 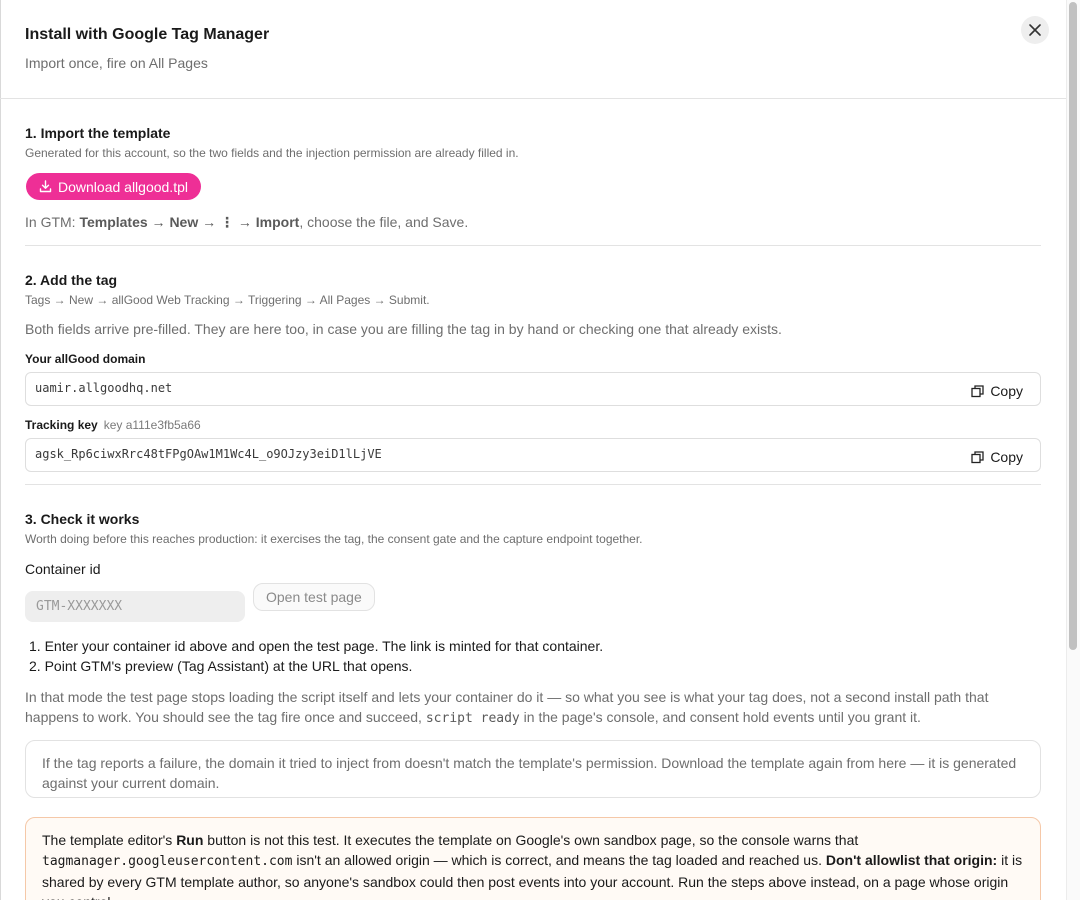 I want to click on key-field-label-text: Tracking key, so click(x=61, y=425).